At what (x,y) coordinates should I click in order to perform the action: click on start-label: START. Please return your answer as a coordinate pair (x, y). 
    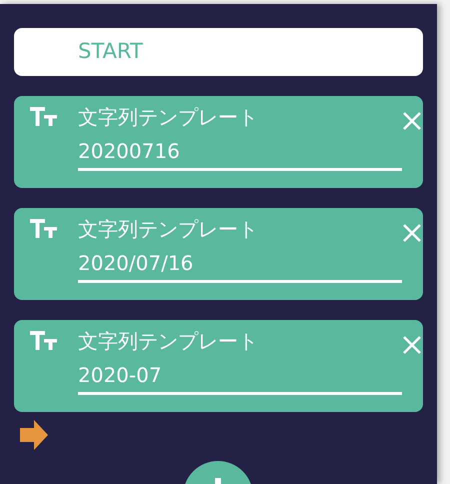
    Looking at the image, I should click on (110, 52).